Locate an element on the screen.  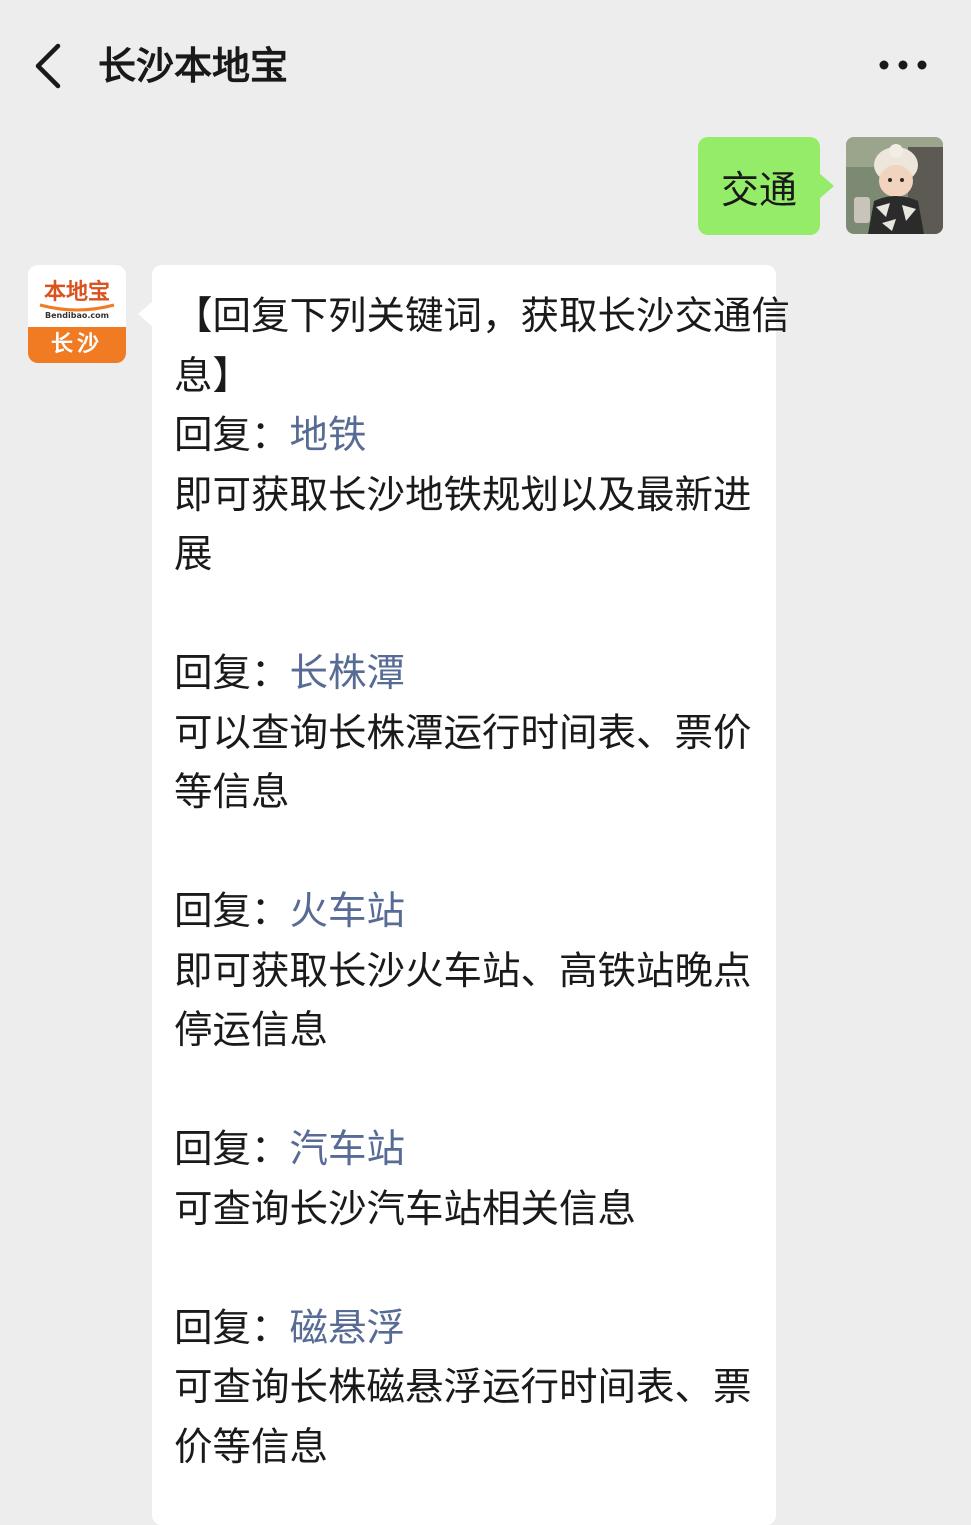
bot-avatar: 本地宝 Bendibao.com 长沙 is located at coordinates (77, 314).